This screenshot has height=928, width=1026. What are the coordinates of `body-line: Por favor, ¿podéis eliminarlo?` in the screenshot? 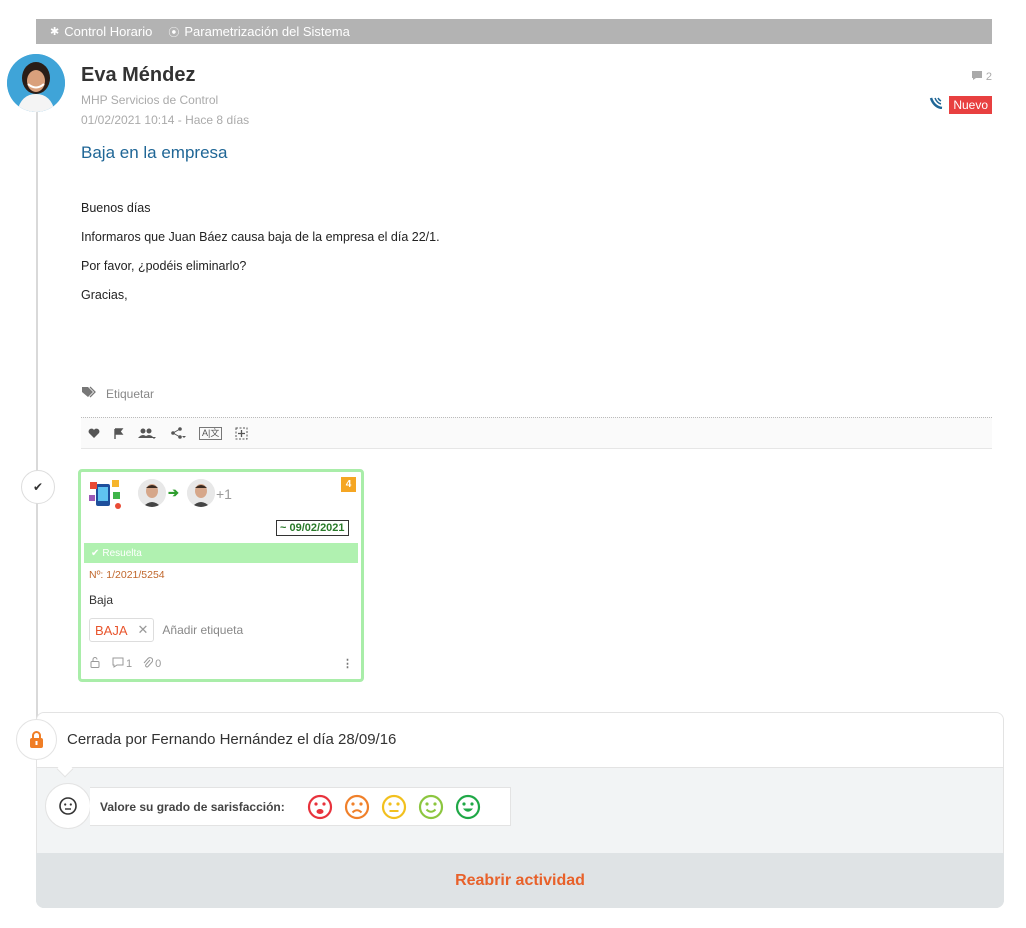 It's located at (164, 266).